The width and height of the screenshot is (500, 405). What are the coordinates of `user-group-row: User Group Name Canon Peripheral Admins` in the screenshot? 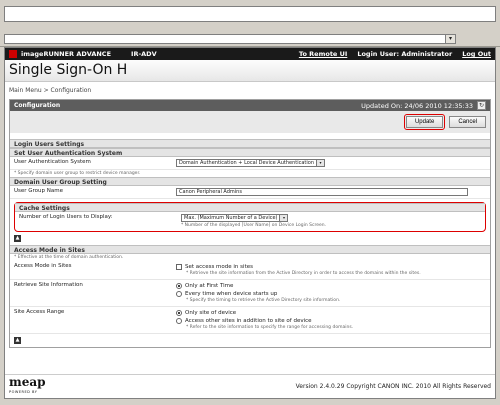 It's located at (250, 192).